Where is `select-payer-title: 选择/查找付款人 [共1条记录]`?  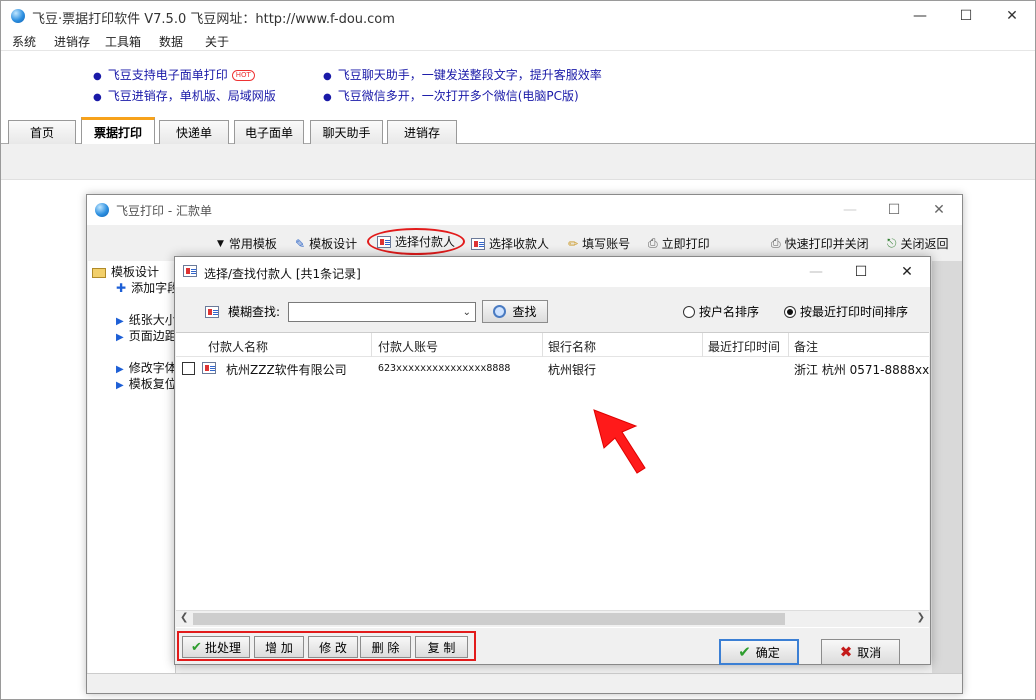
select-payer-title: 选择/查找付款人 [共1条记录] is located at coordinates (282, 274).